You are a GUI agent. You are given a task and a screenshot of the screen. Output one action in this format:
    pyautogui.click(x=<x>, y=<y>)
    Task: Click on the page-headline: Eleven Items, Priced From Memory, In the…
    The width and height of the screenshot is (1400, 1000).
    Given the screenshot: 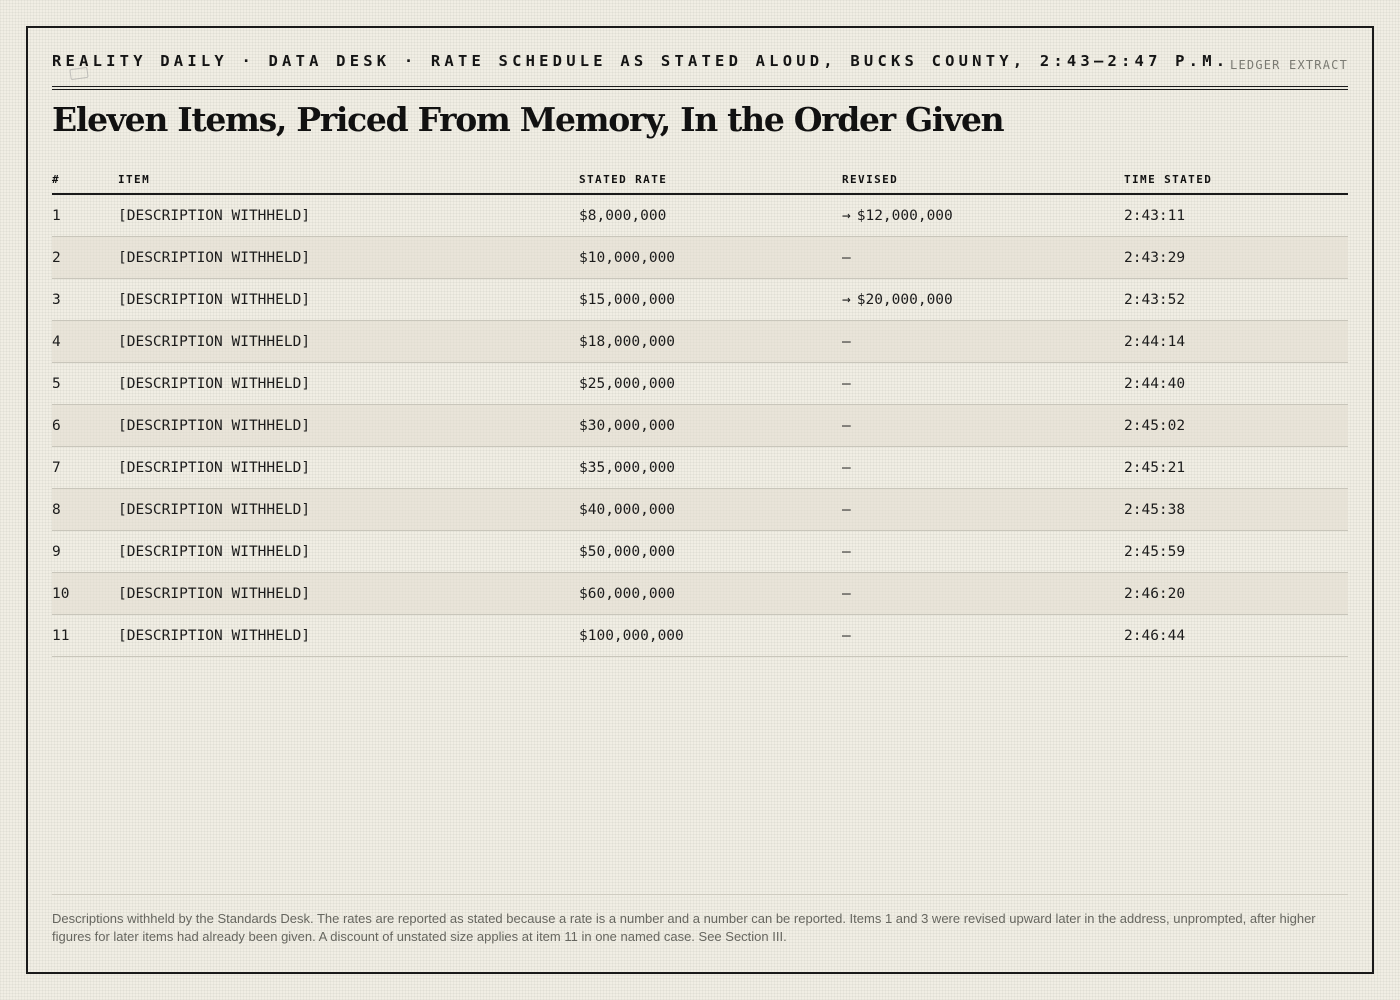 What is the action you would take?
    pyautogui.click(x=528, y=119)
    